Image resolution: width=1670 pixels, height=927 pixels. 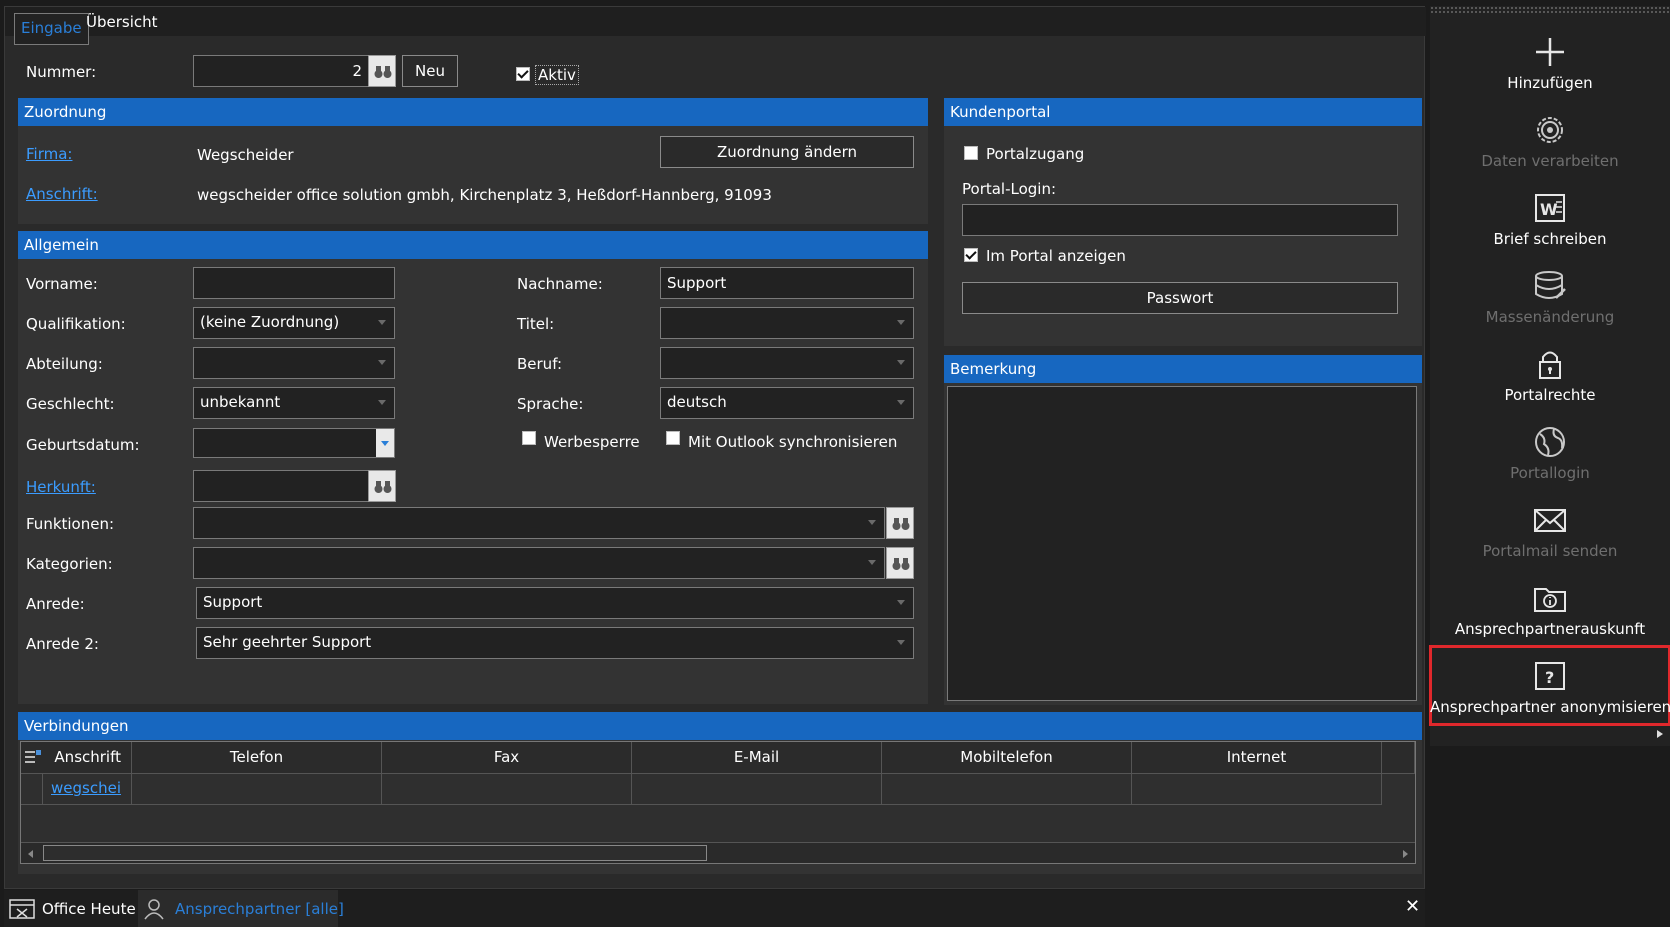 I want to click on change-zuordnung-button: Zuordnung ändern, so click(x=787, y=152).